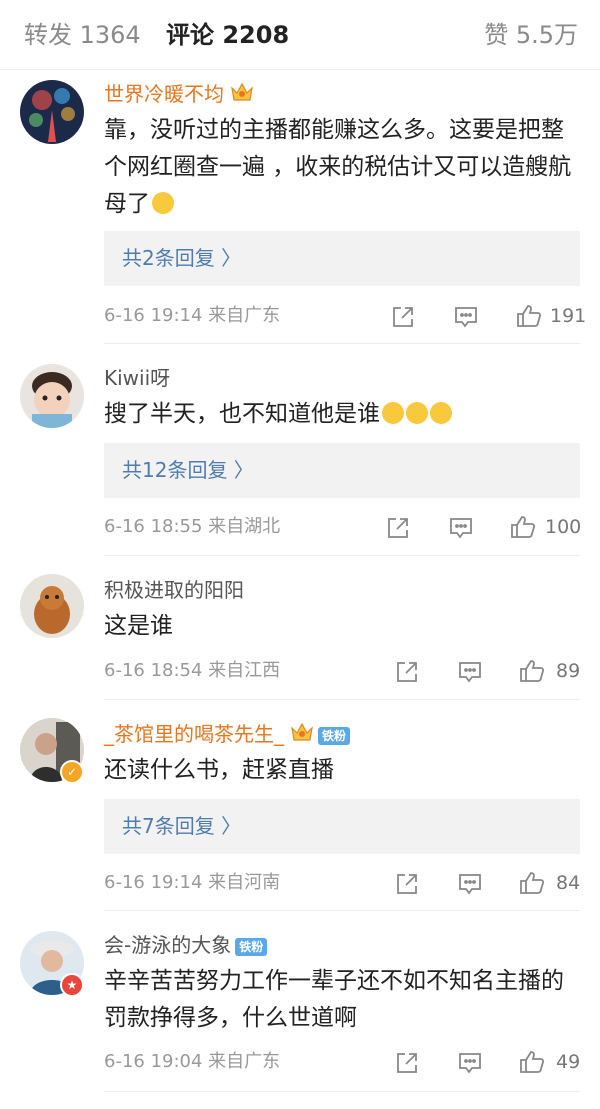 The height and width of the screenshot is (1109, 600). Describe the element at coordinates (138, 626) in the screenshot. I see `comment-text: 这是谁` at that location.